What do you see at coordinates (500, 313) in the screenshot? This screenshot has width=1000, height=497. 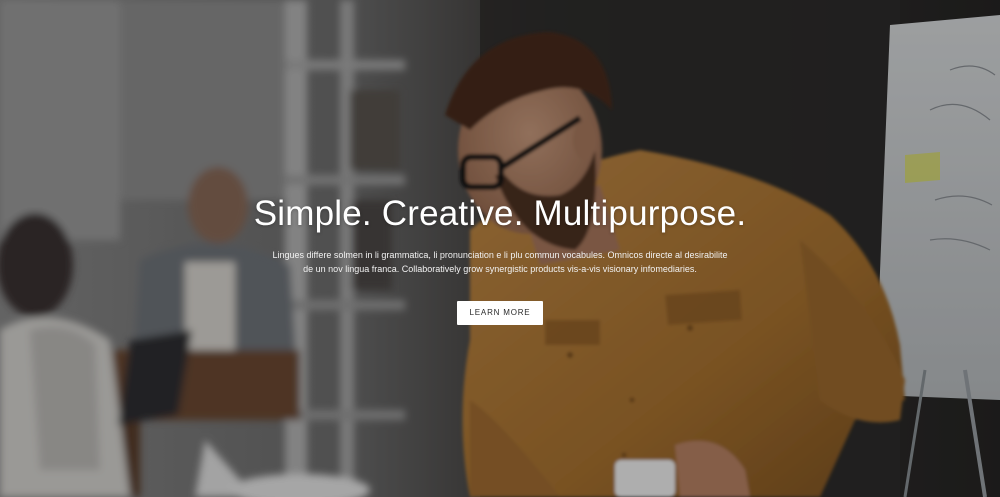 I see `learn-more-button: LEARN MORE` at bounding box center [500, 313].